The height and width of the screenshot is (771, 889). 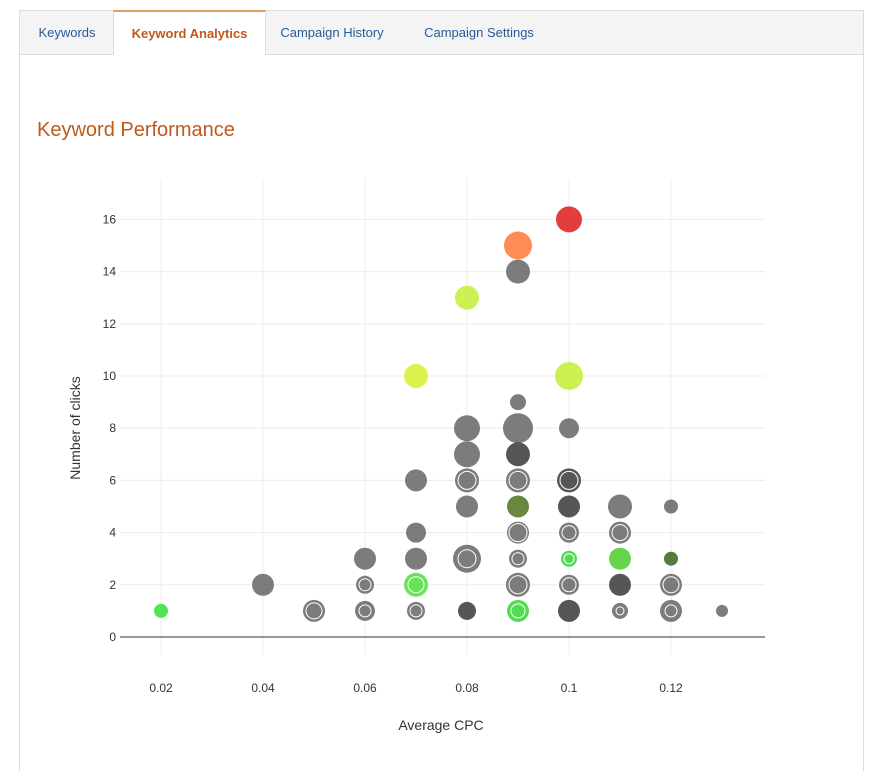 What do you see at coordinates (110, 272) in the screenshot?
I see `y-tick-label: 14` at bounding box center [110, 272].